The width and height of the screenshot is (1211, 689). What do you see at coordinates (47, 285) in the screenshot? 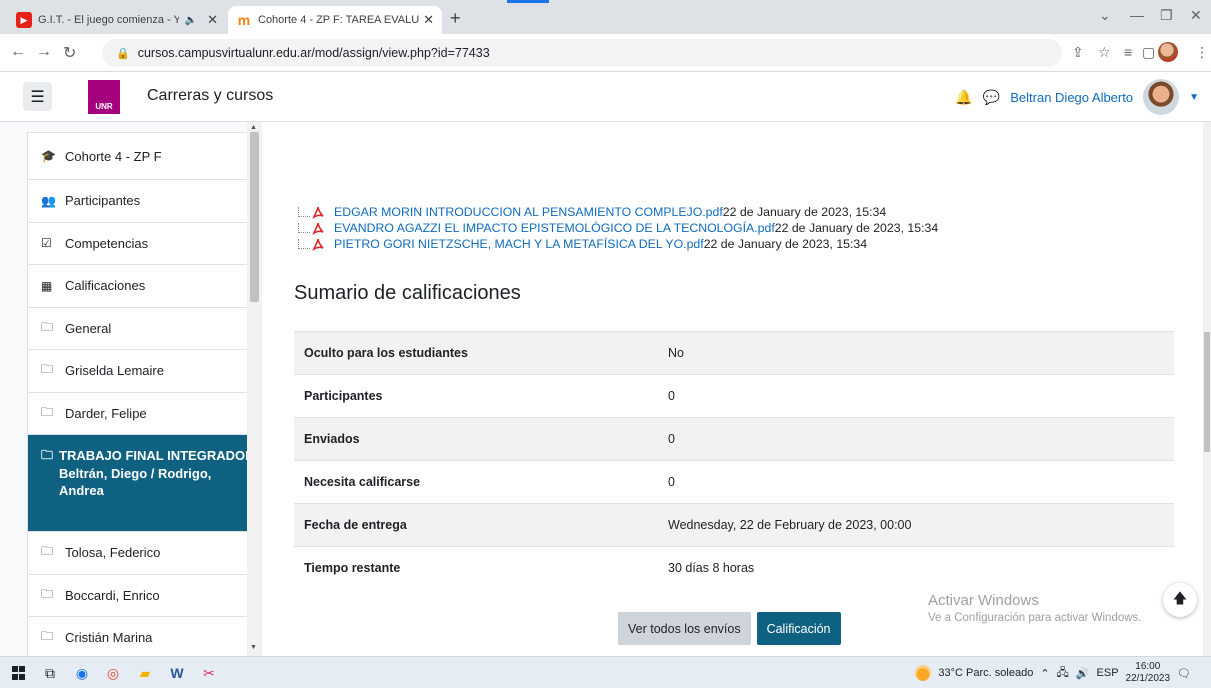
I see `table-icon: ▦` at bounding box center [47, 285].